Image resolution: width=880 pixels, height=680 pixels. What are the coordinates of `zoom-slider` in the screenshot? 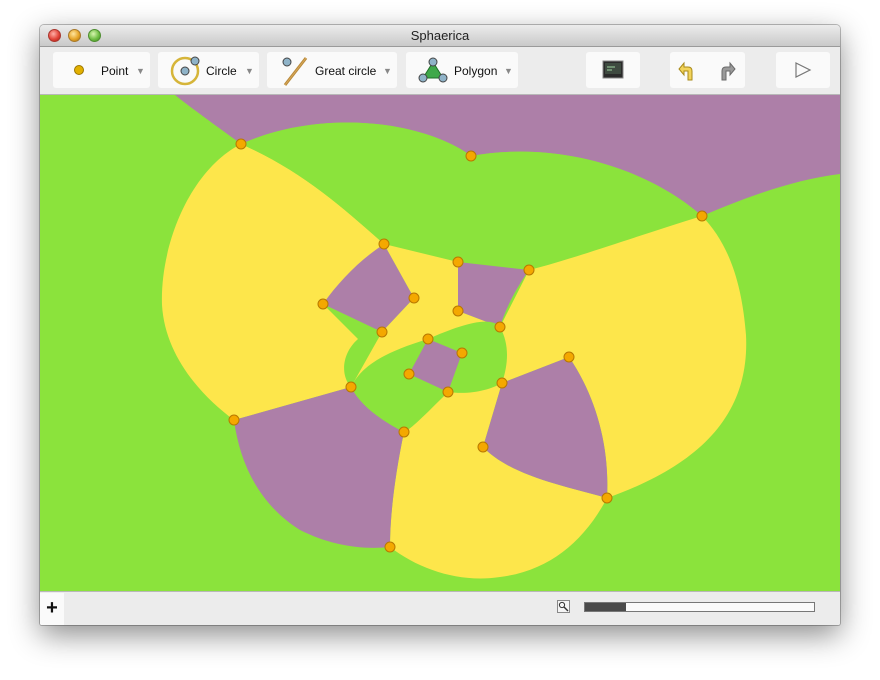 It's located at (699, 607).